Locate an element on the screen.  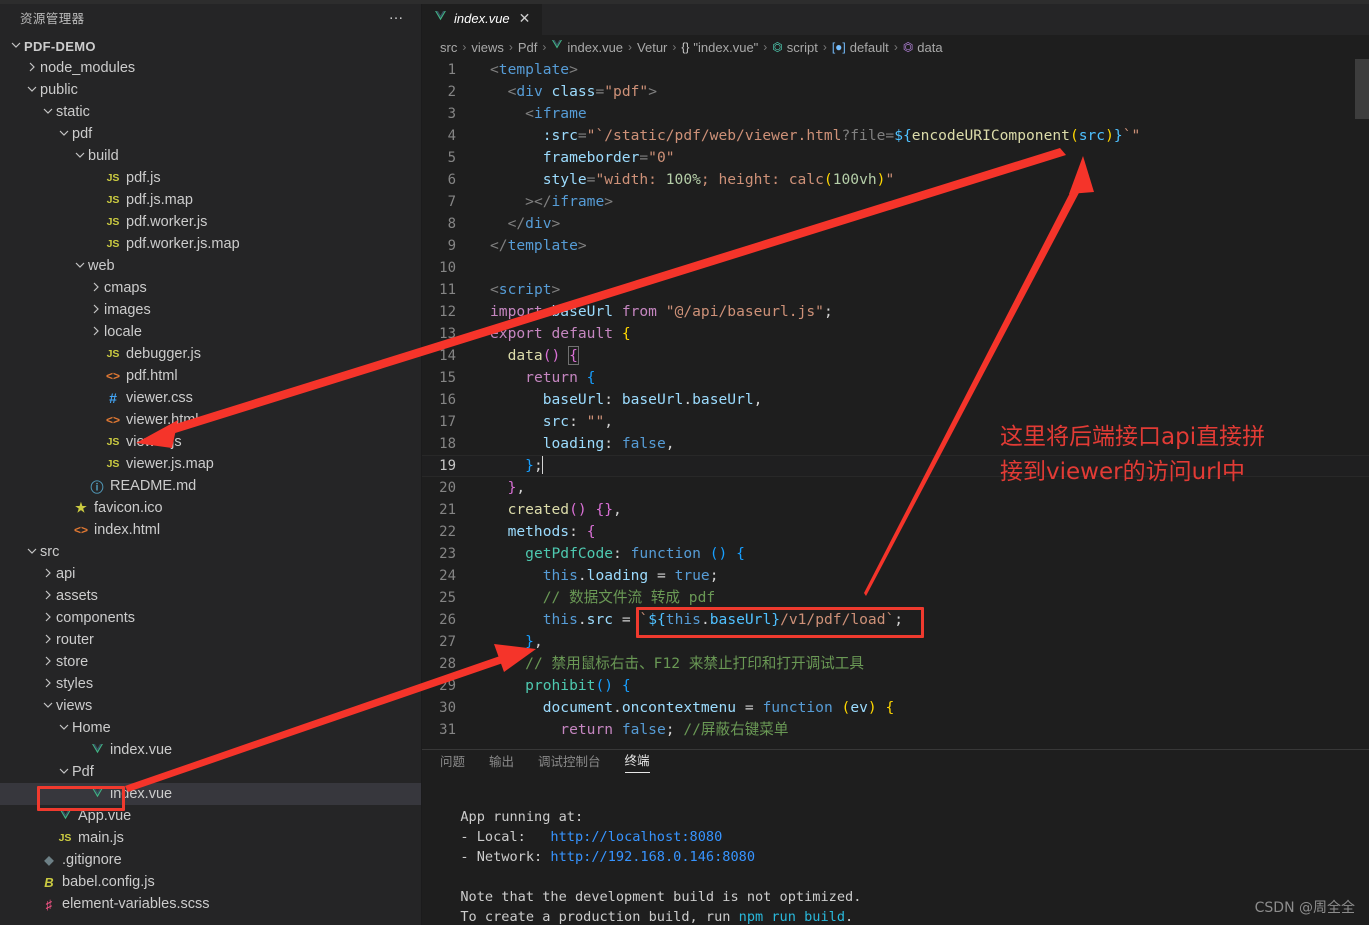
code-line: 5 frameborder="0" is located at coordinates (895, 158).